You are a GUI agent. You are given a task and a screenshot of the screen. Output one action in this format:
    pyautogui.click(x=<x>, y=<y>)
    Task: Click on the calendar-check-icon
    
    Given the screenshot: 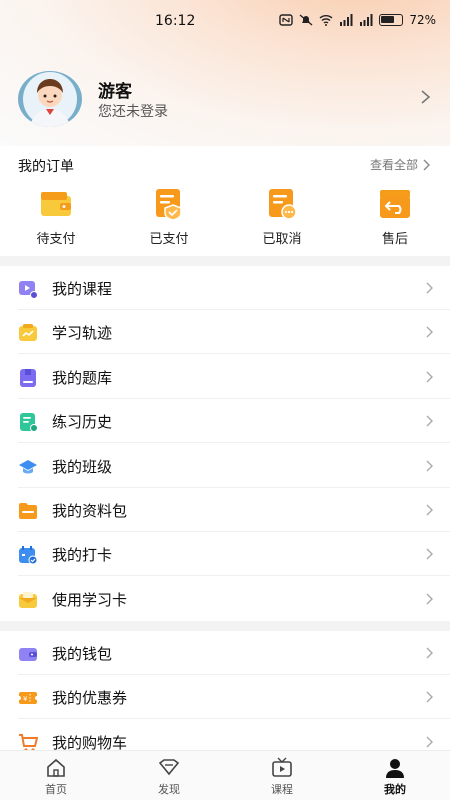 What is the action you would take?
    pyautogui.click(x=28, y=555)
    